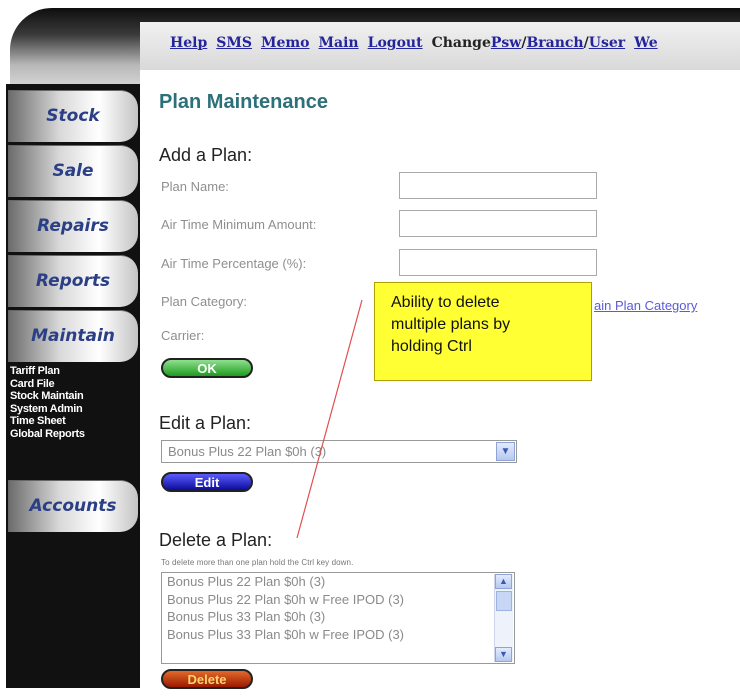  Describe the element at coordinates (73, 116) in the screenshot. I see `nav-stock-button: Stock` at that location.